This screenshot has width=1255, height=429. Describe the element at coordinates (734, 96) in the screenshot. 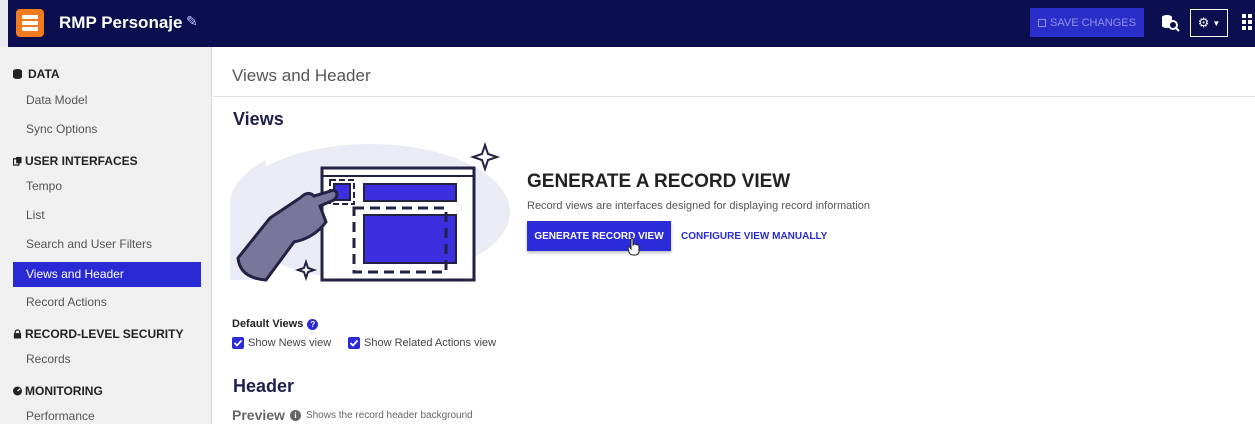

I see `header-divider` at that location.